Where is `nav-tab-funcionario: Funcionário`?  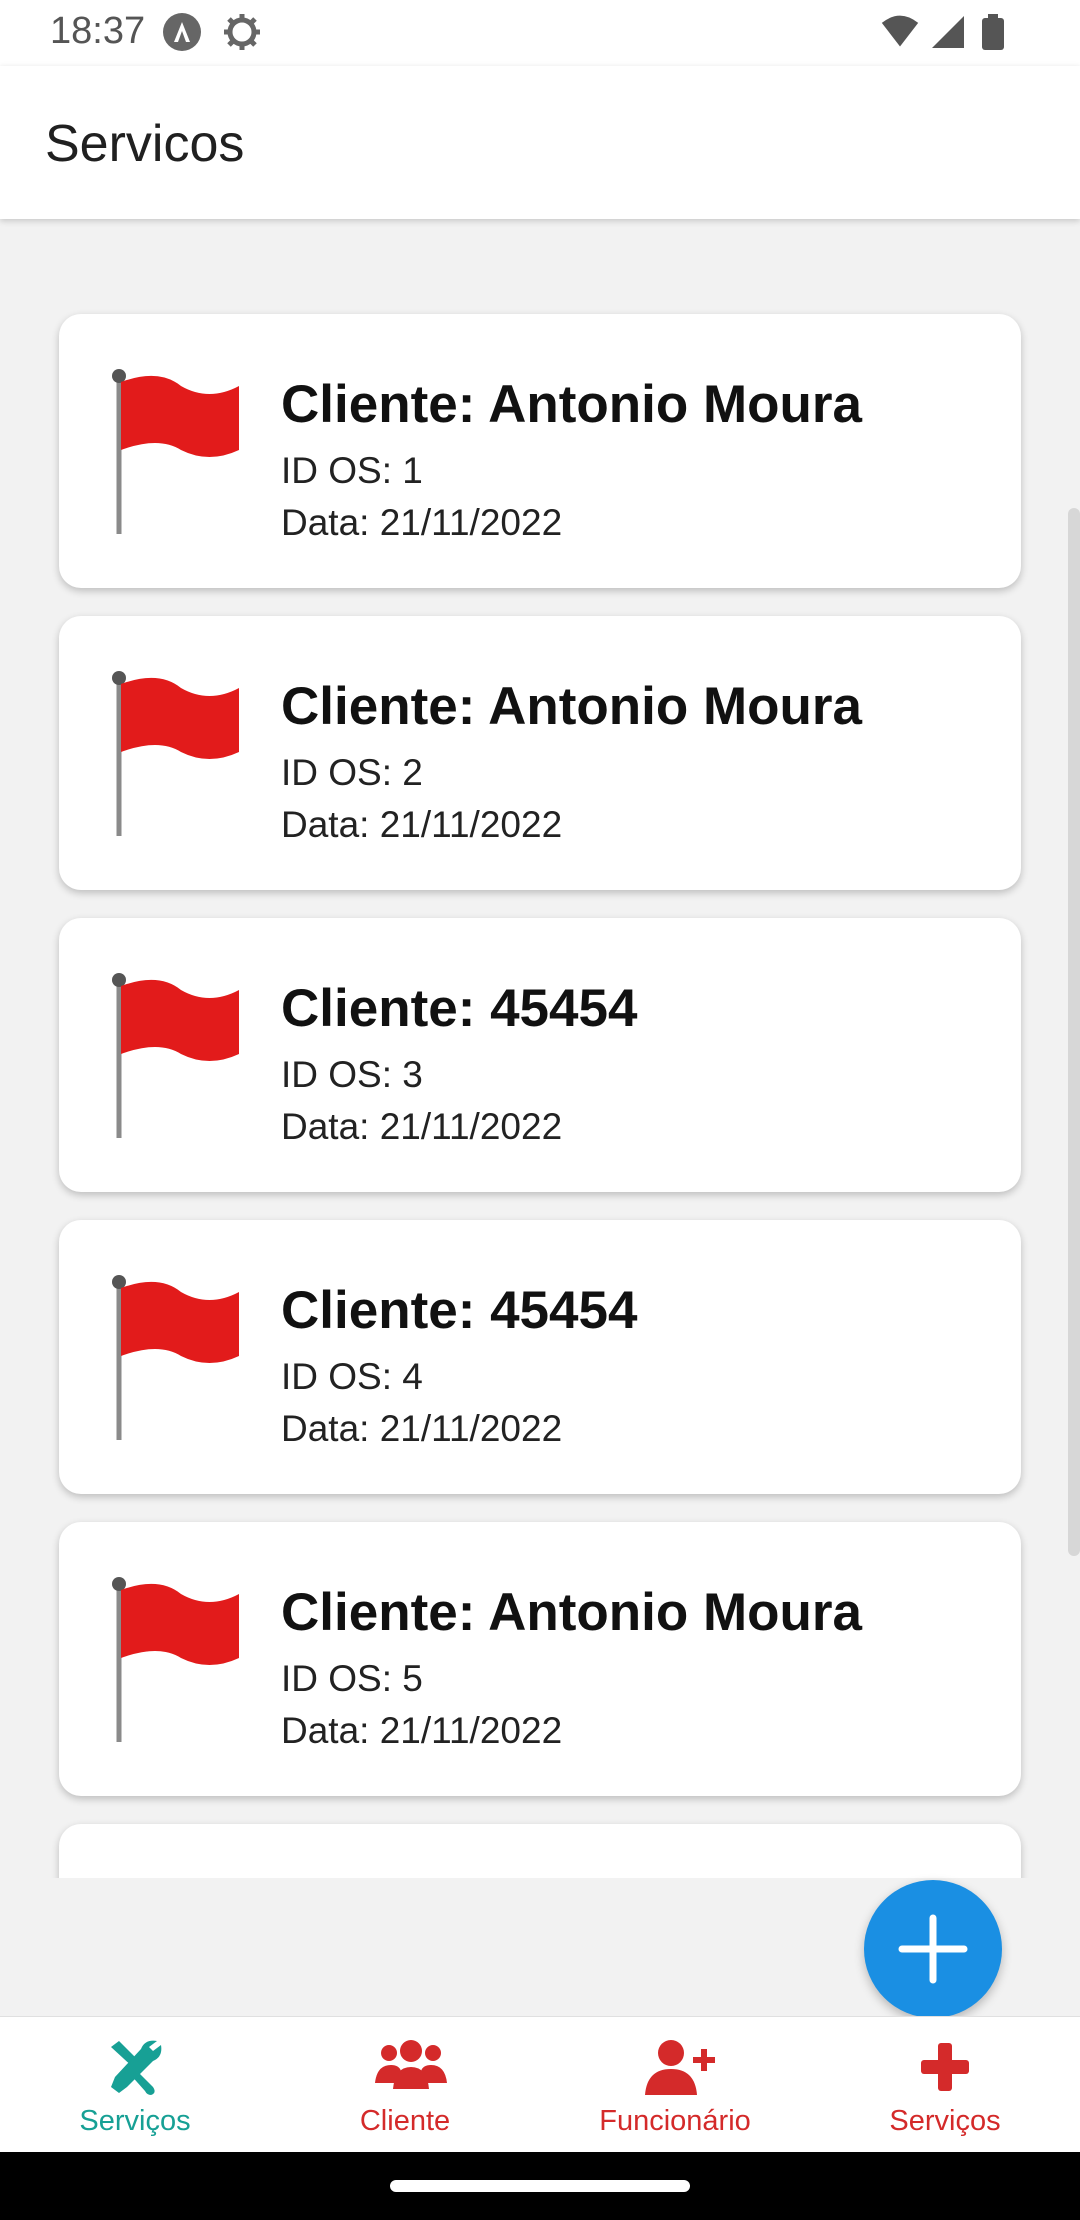 nav-tab-funcionario: Funcionário is located at coordinates (675, 2085).